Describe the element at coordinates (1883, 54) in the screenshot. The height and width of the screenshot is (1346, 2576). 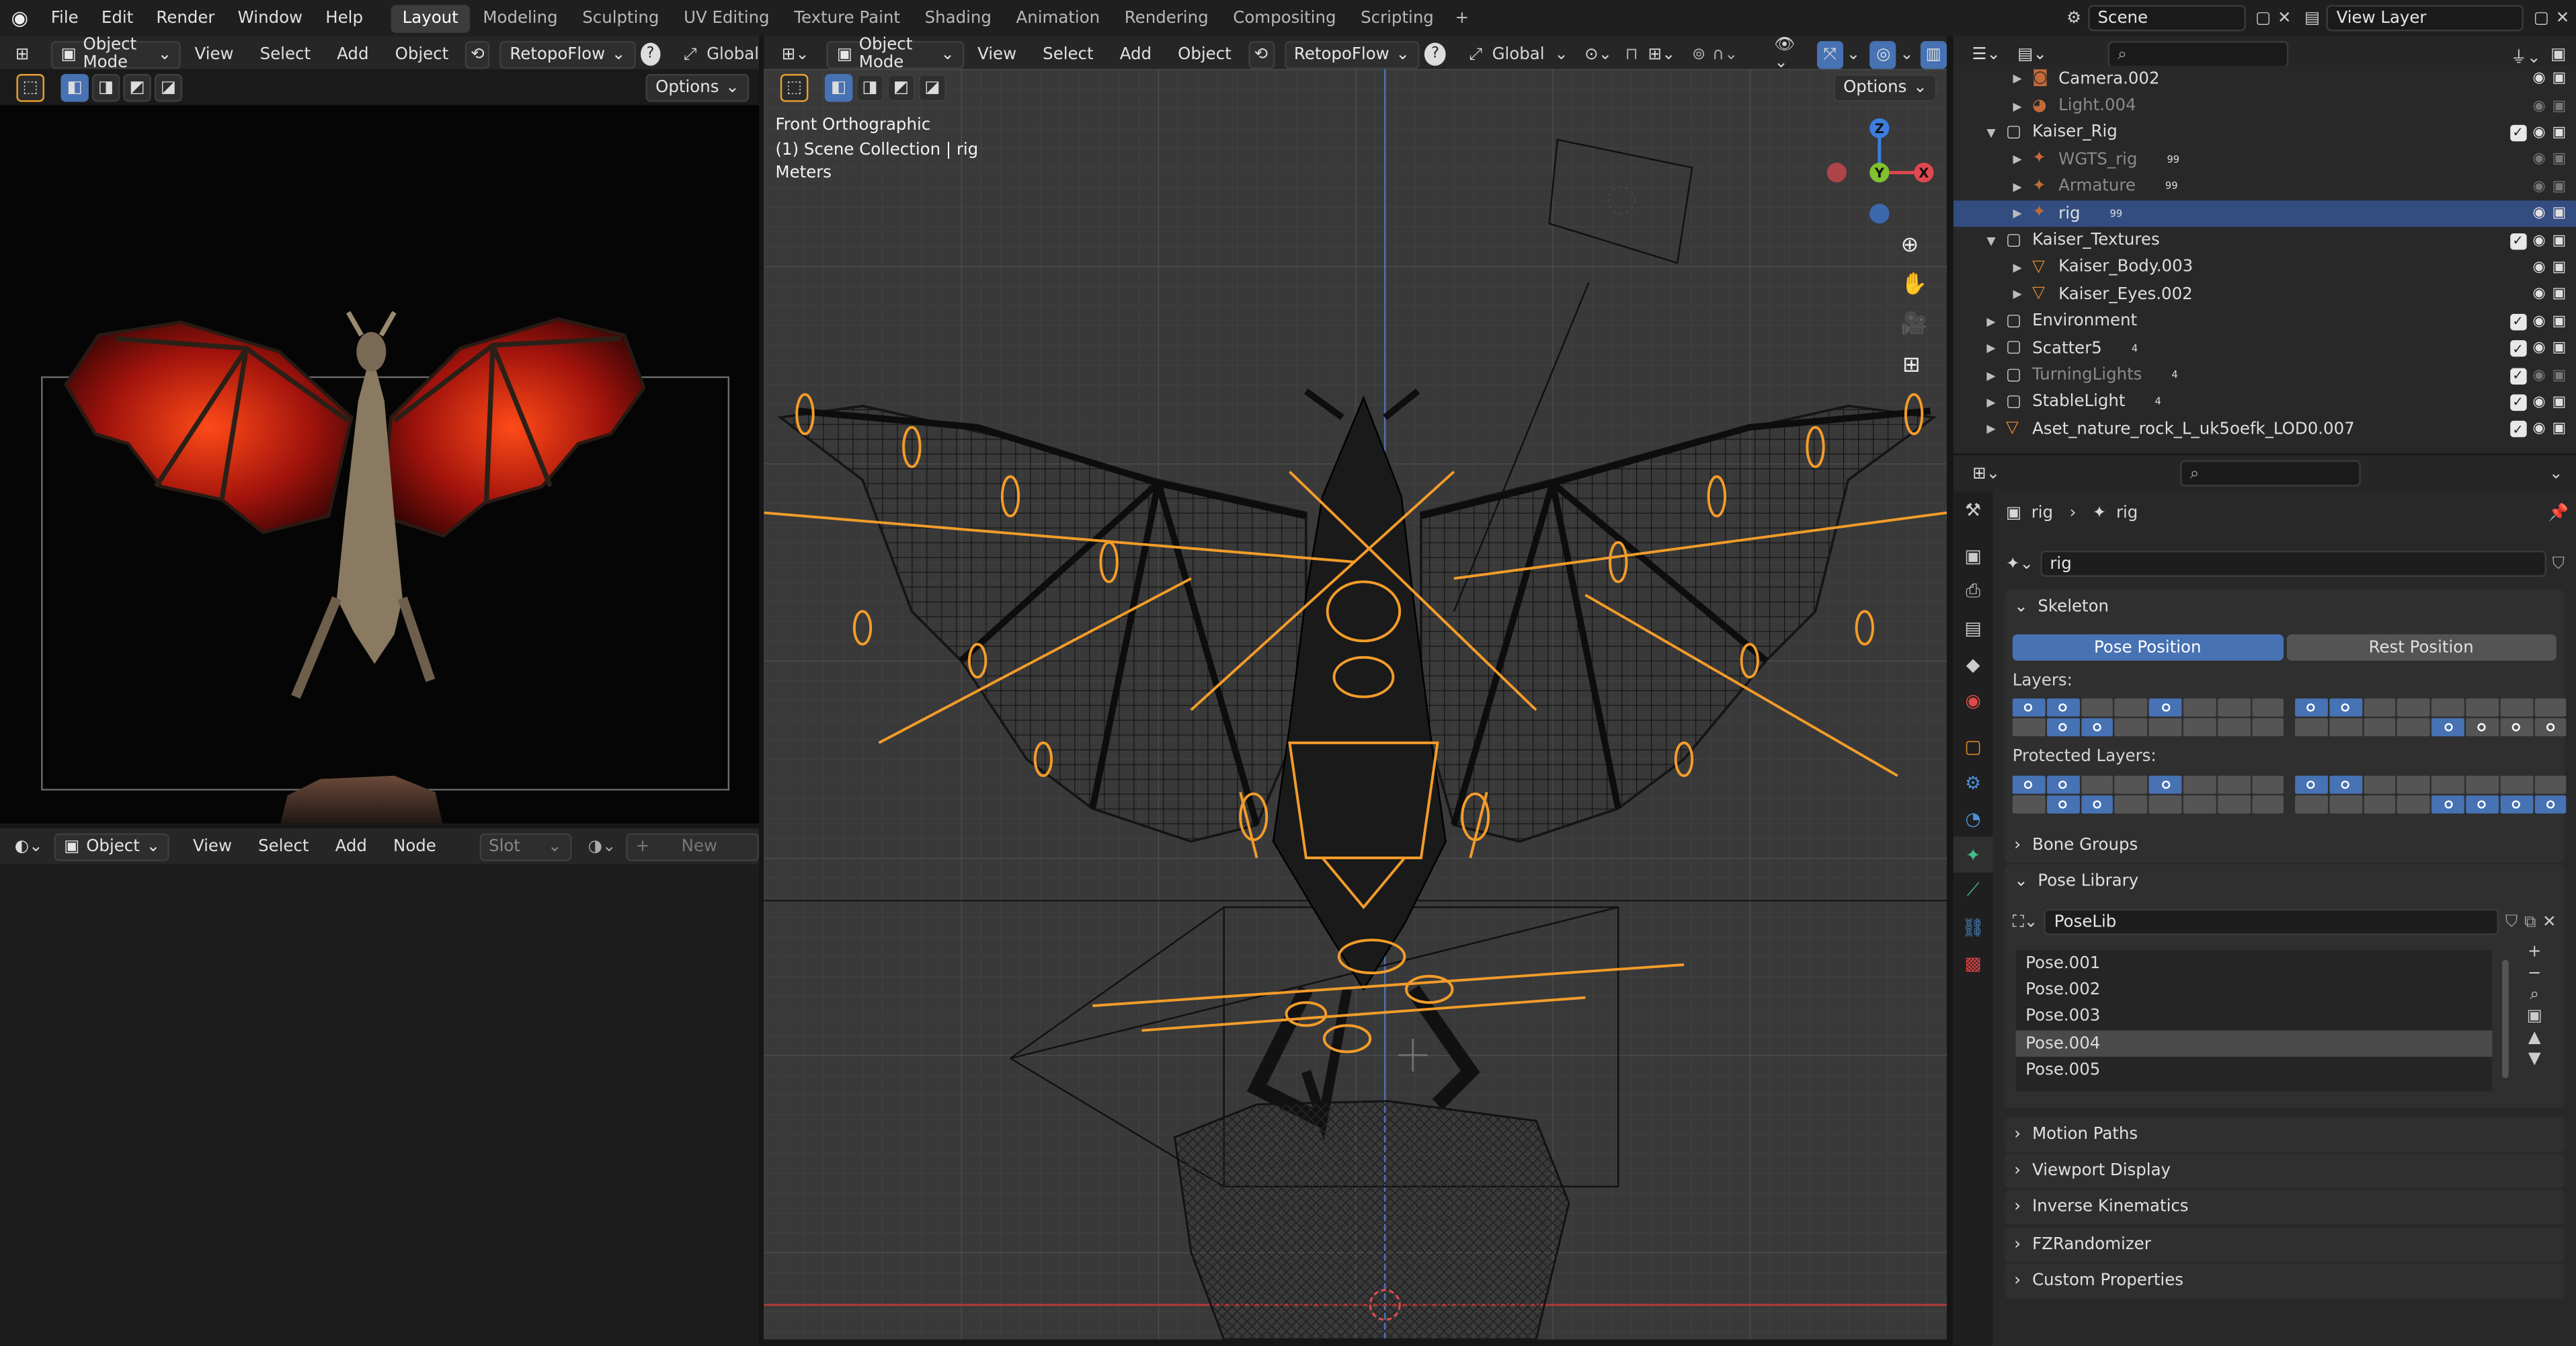
I see `overlay-toggle-icon: ◎` at that location.